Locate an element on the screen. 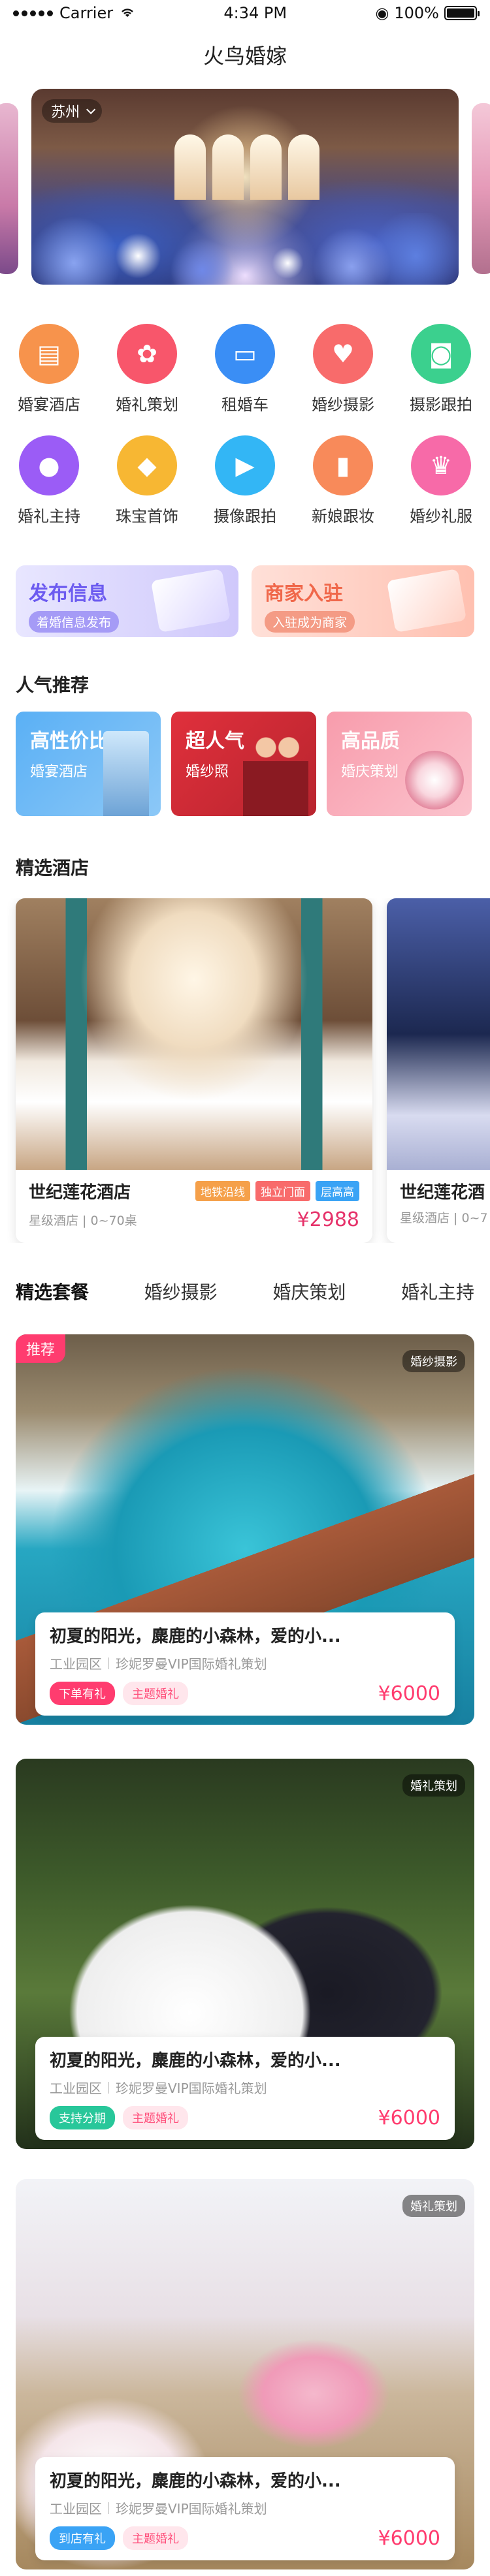 The image size is (490, 2576). category-item: ▤ 婚宴酒店 is located at coordinates (49, 369).